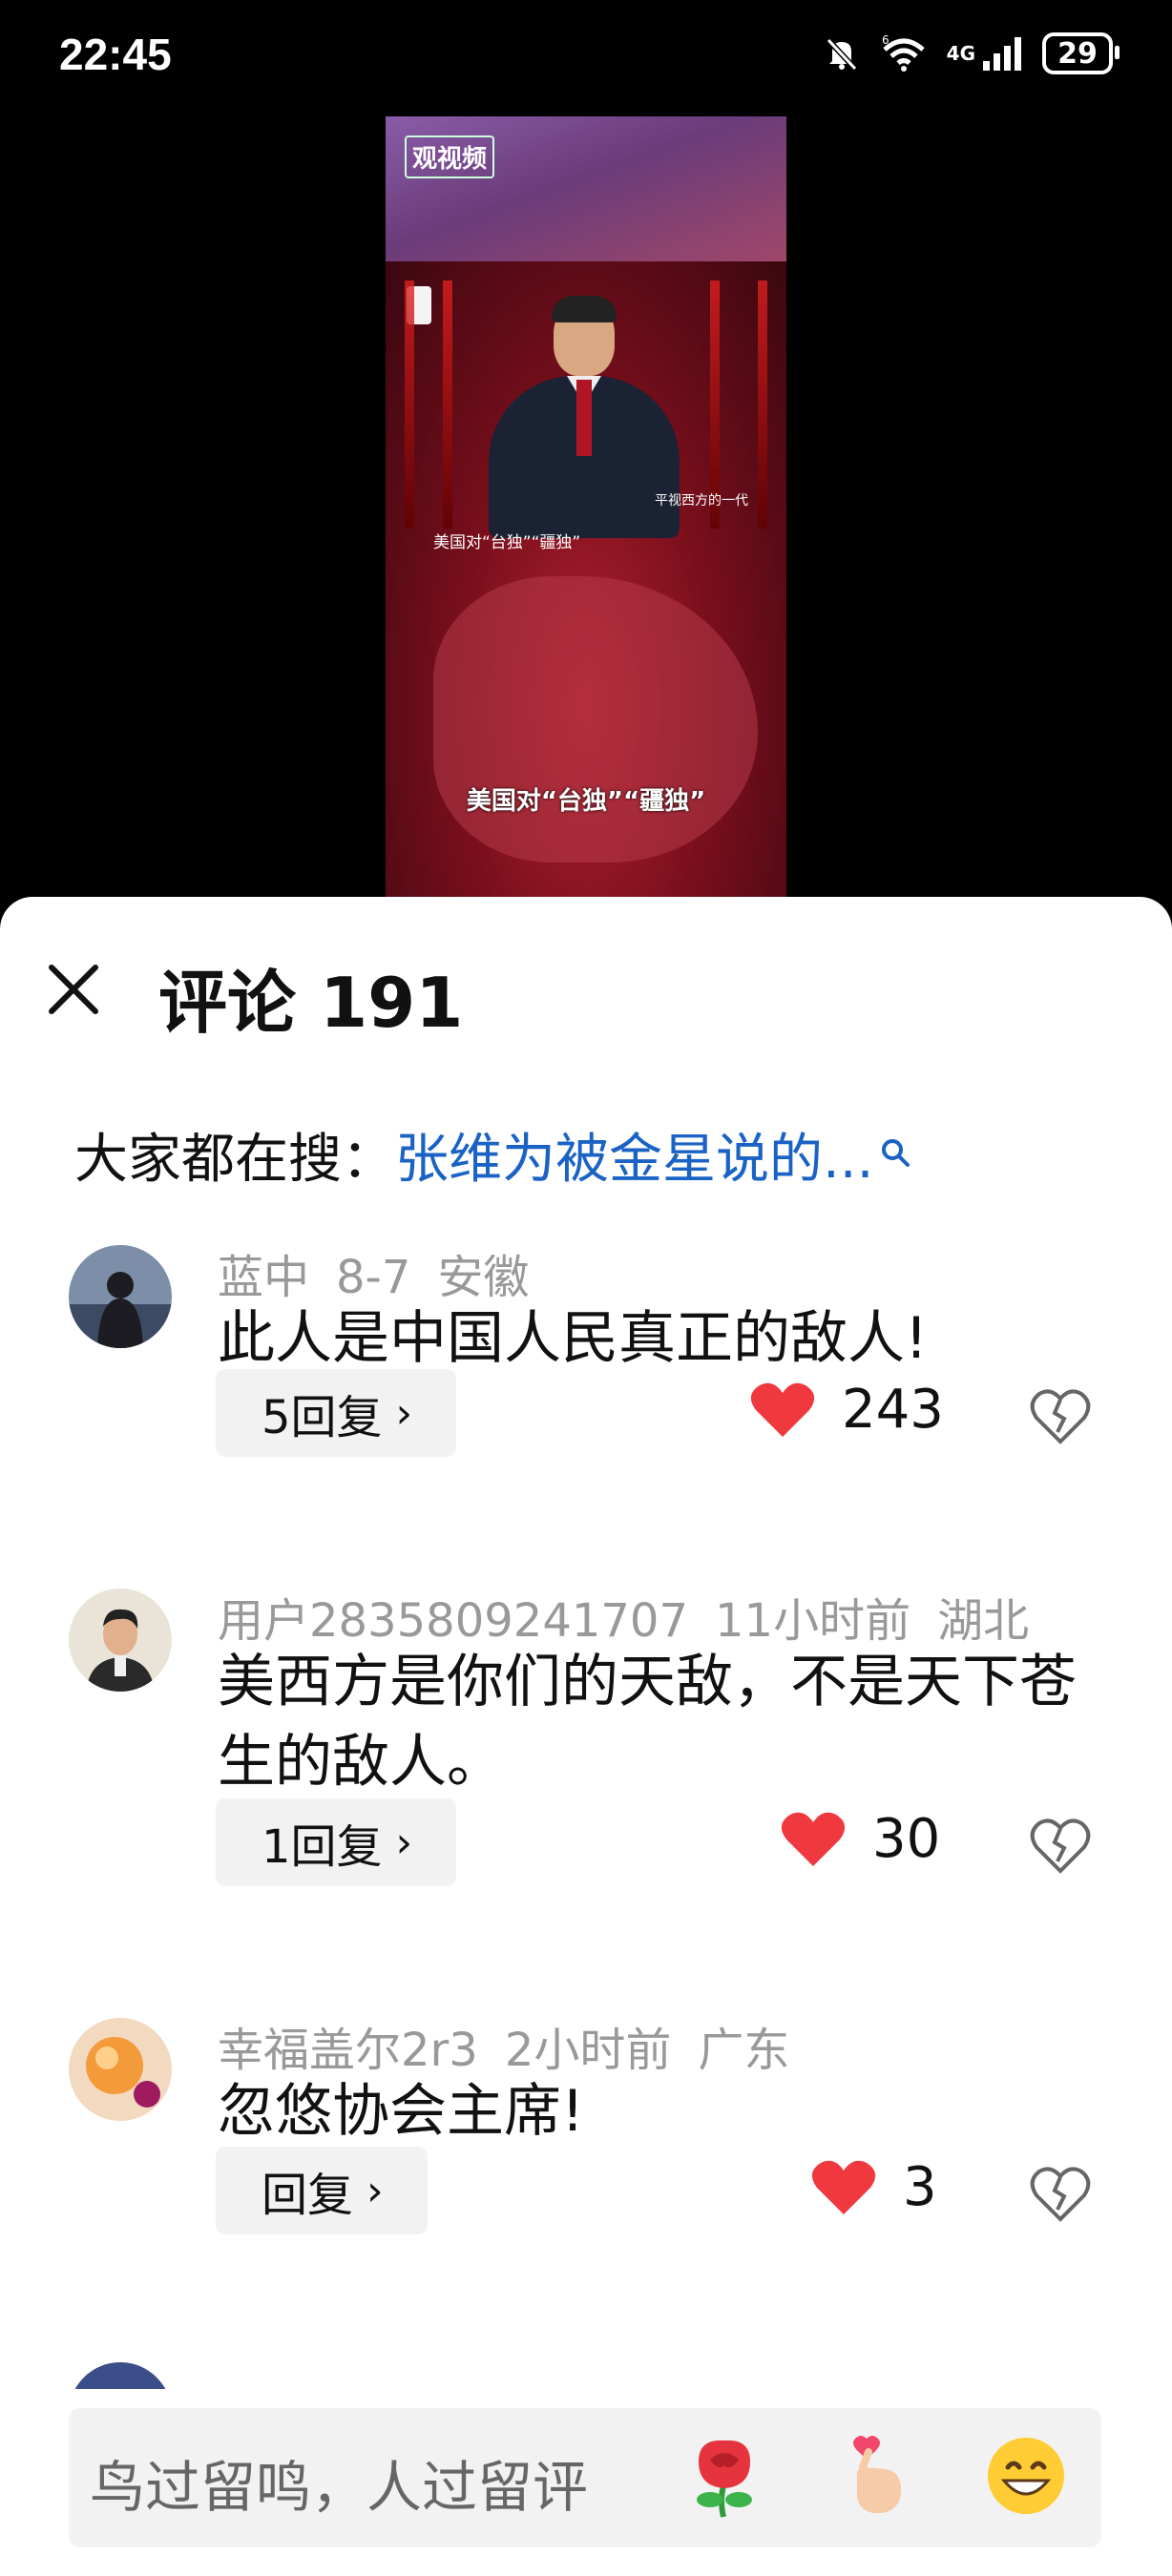 The width and height of the screenshot is (1172, 2576). What do you see at coordinates (235, 1160) in the screenshot?
I see `trending-search-prefix: 大家都在搜：` at bounding box center [235, 1160].